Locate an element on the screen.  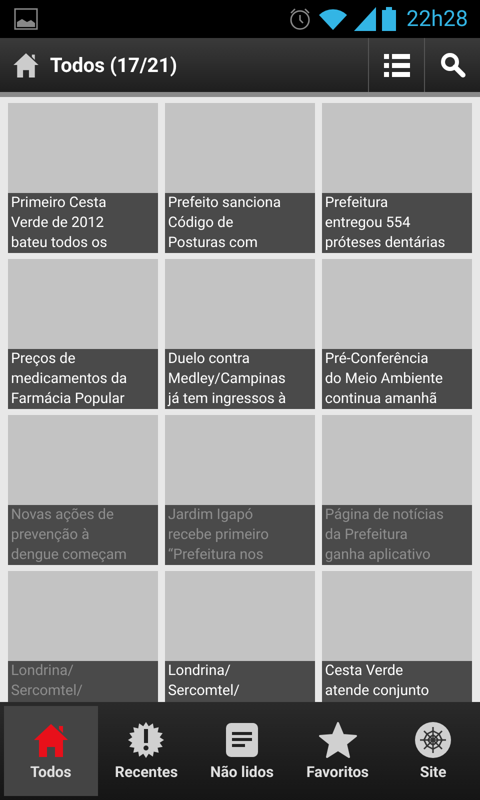
battery-icon is located at coordinates (389, 19).